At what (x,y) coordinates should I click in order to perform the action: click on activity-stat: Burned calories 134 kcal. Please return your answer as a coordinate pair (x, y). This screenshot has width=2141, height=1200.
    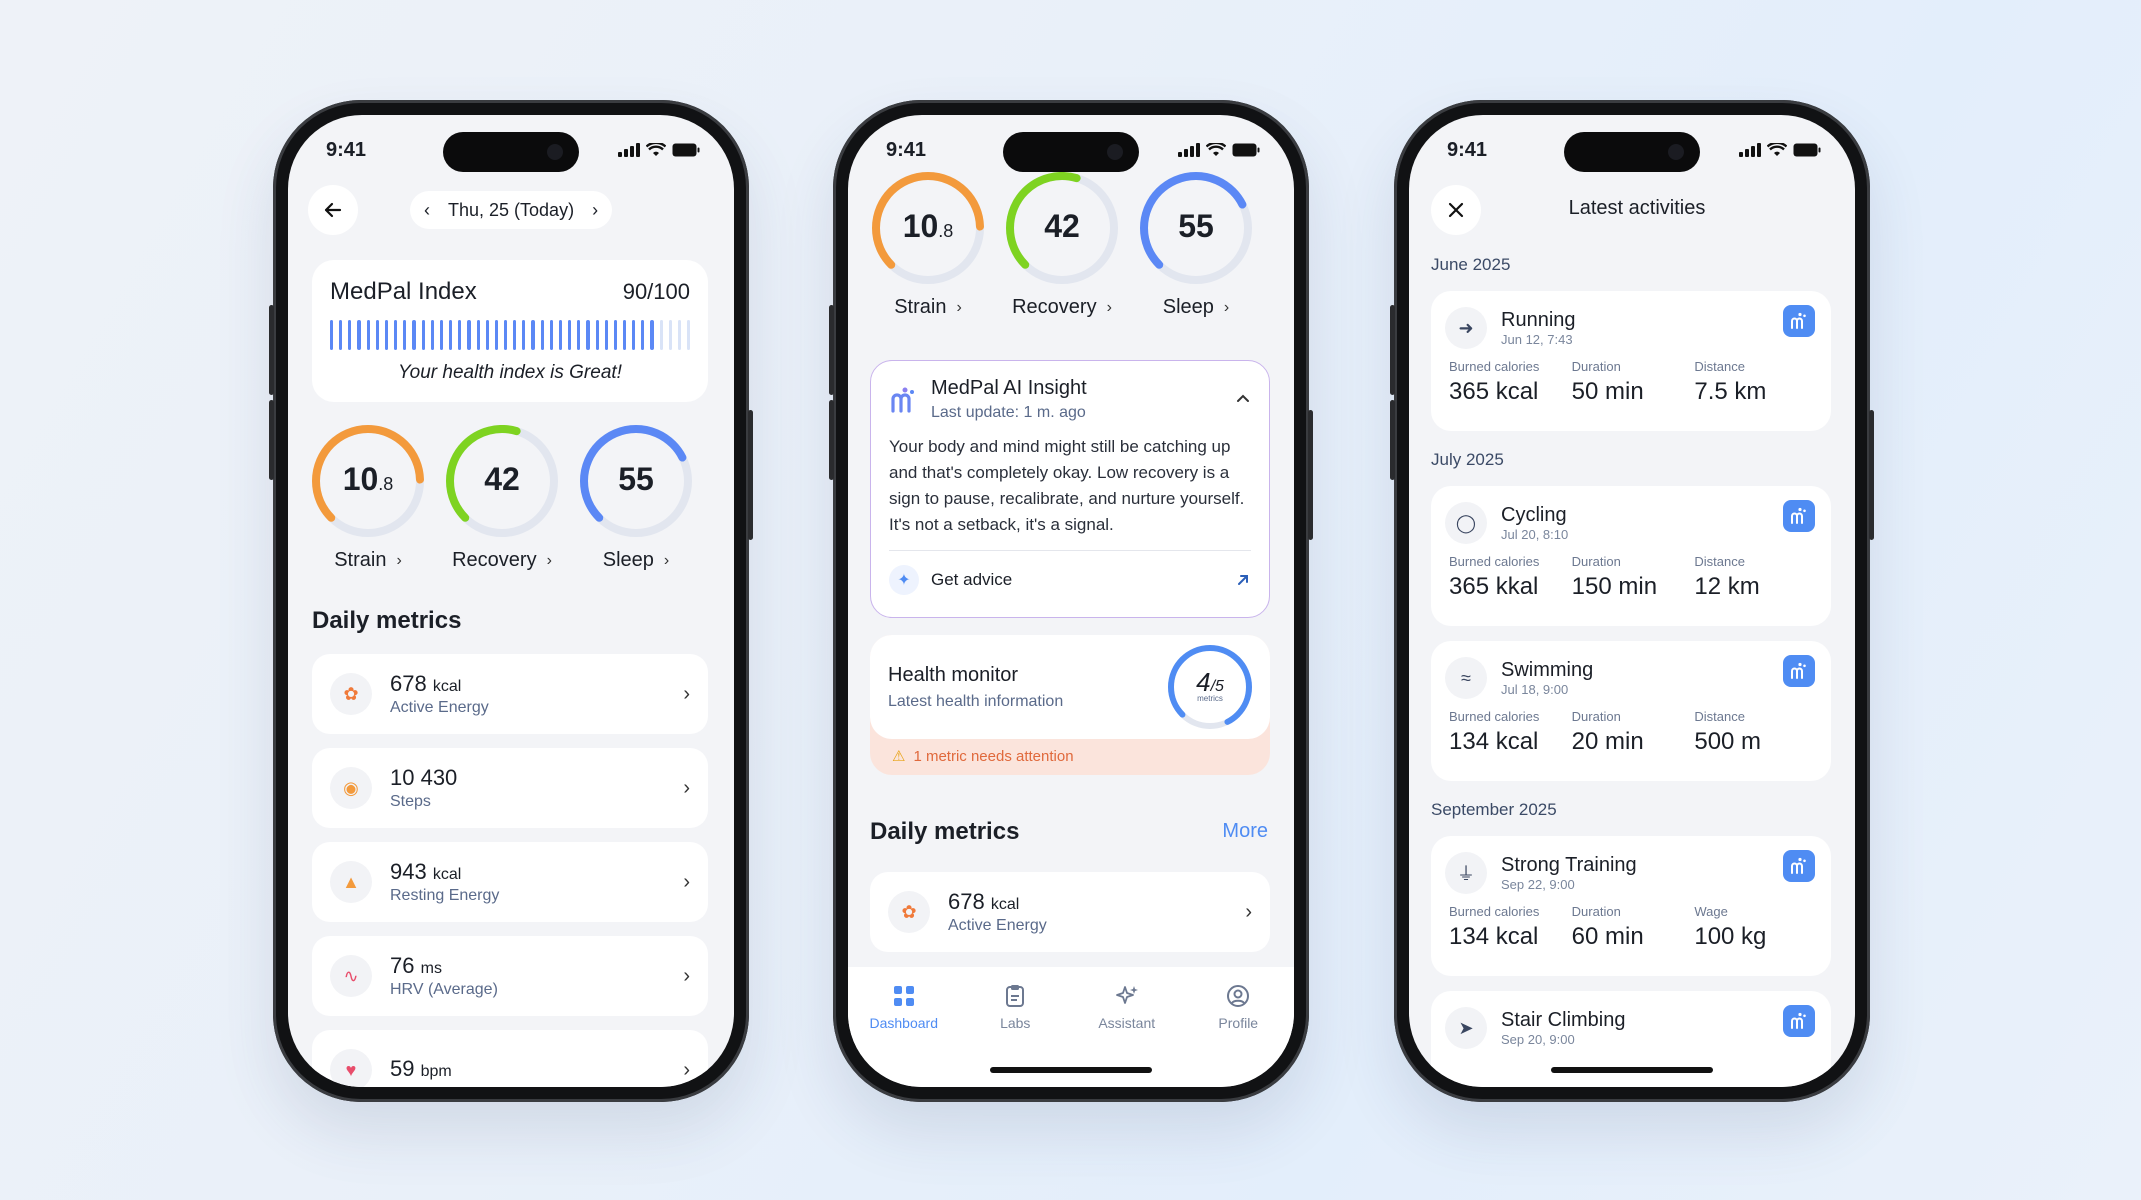
    Looking at the image, I should click on (1510, 927).